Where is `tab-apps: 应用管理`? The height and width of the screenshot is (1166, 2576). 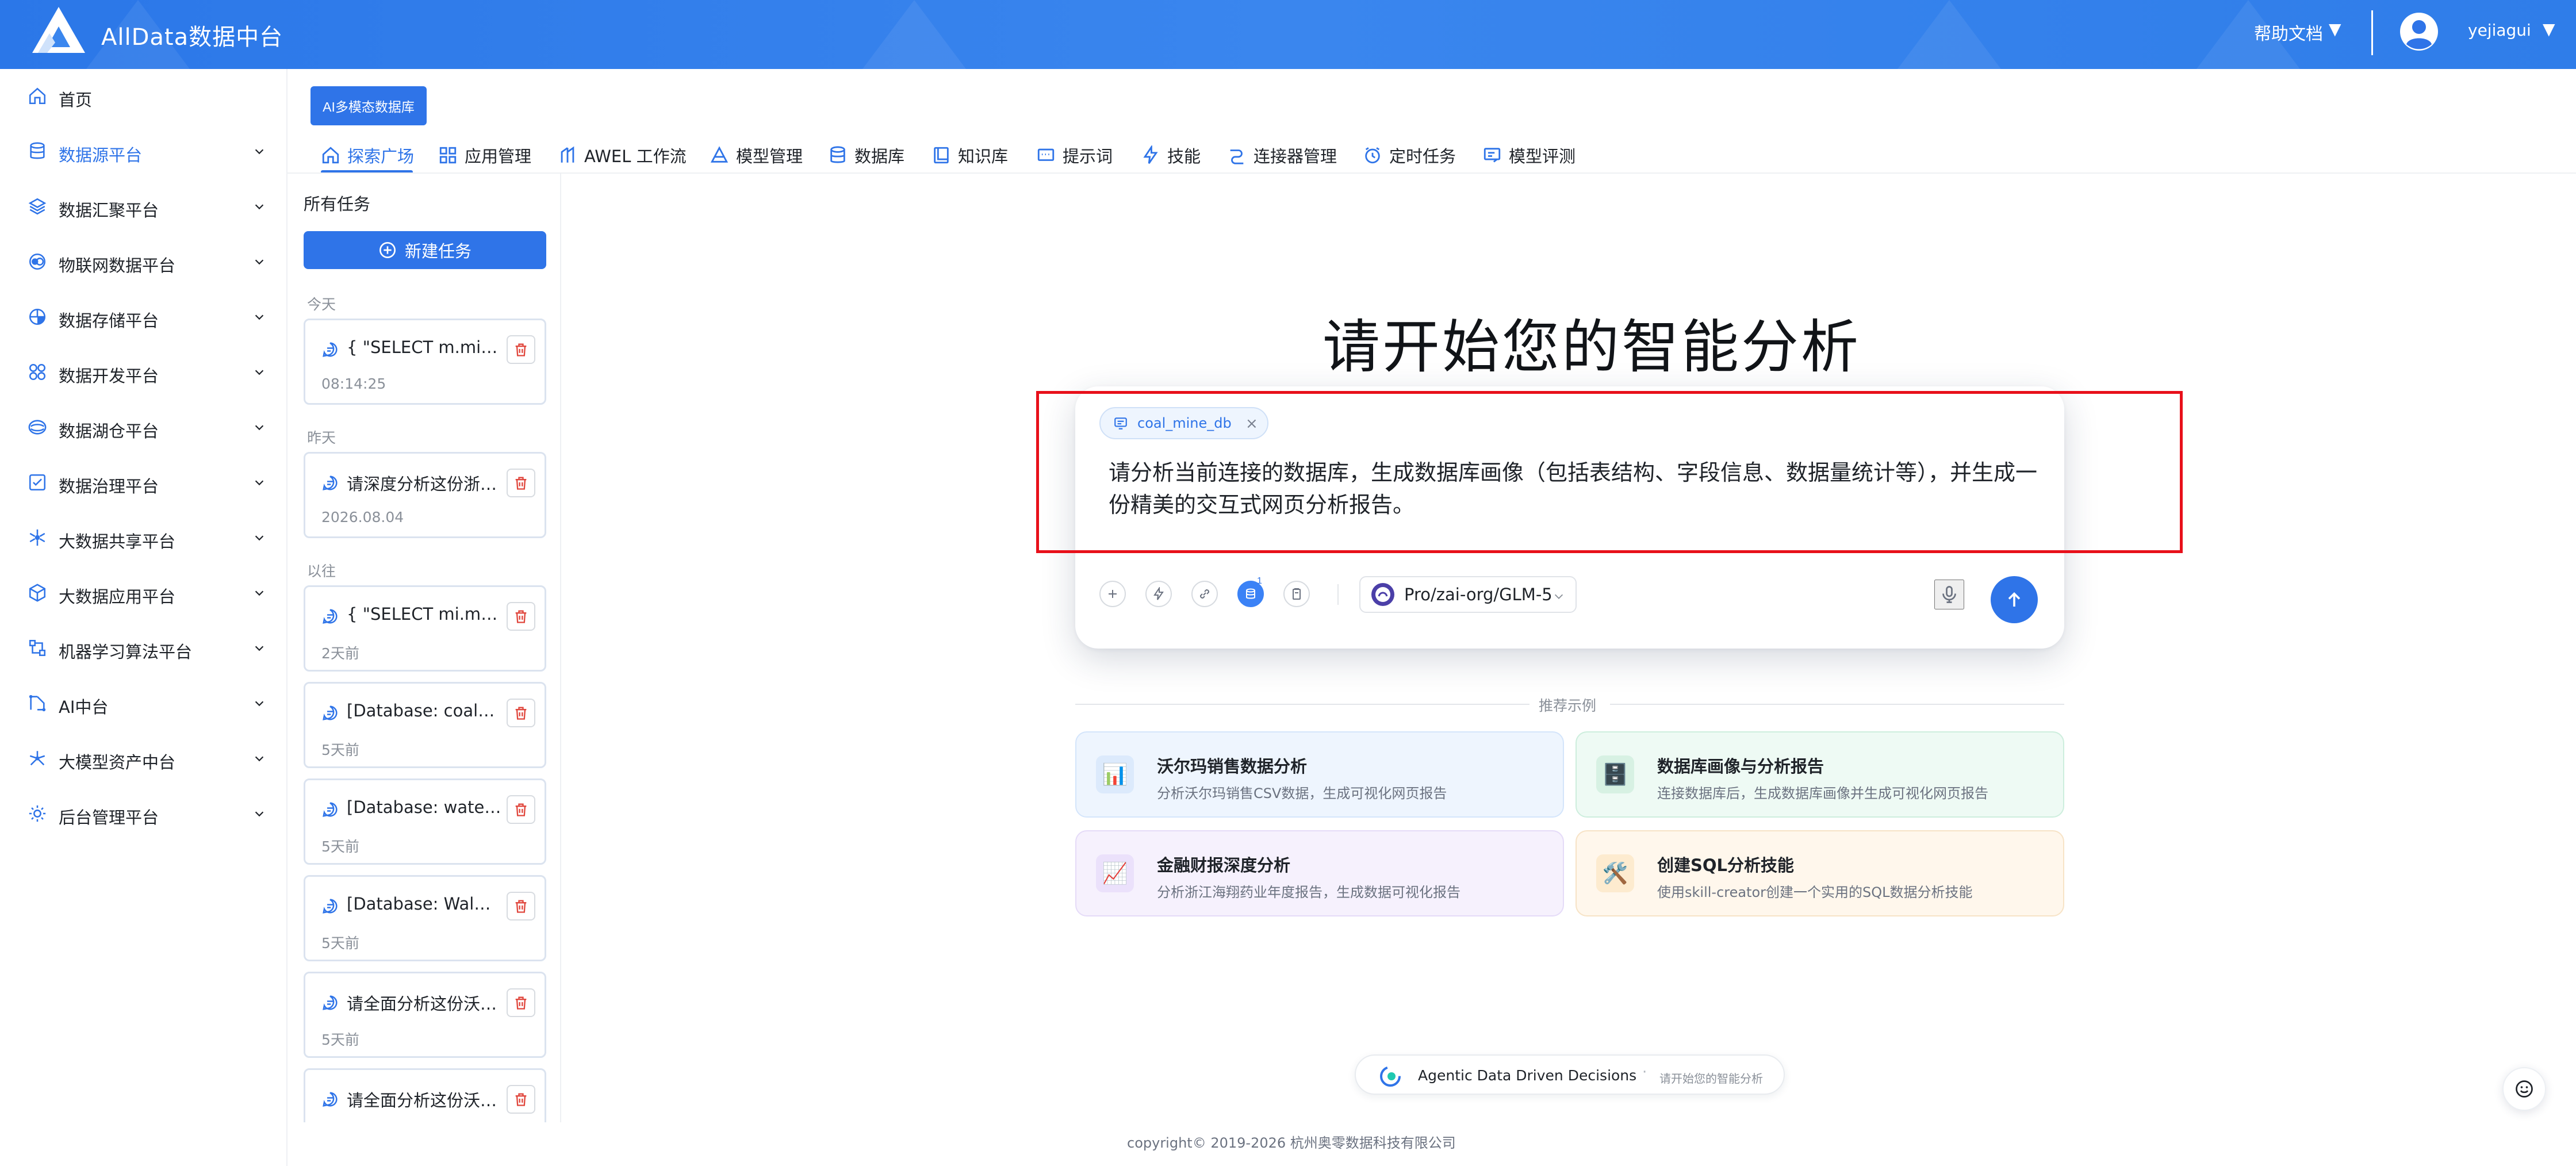 tab-apps: 应用管理 is located at coordinates (484, 155).